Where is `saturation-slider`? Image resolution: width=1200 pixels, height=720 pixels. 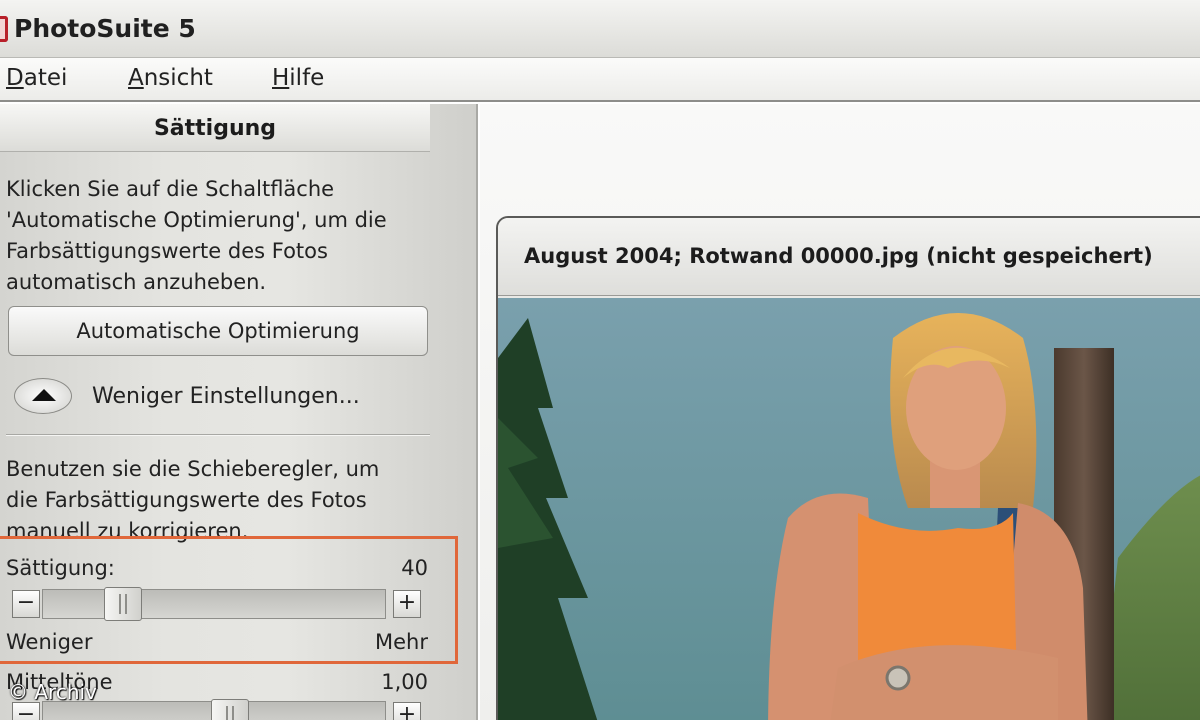
saturation-slider is located at coordinates (214, 604).